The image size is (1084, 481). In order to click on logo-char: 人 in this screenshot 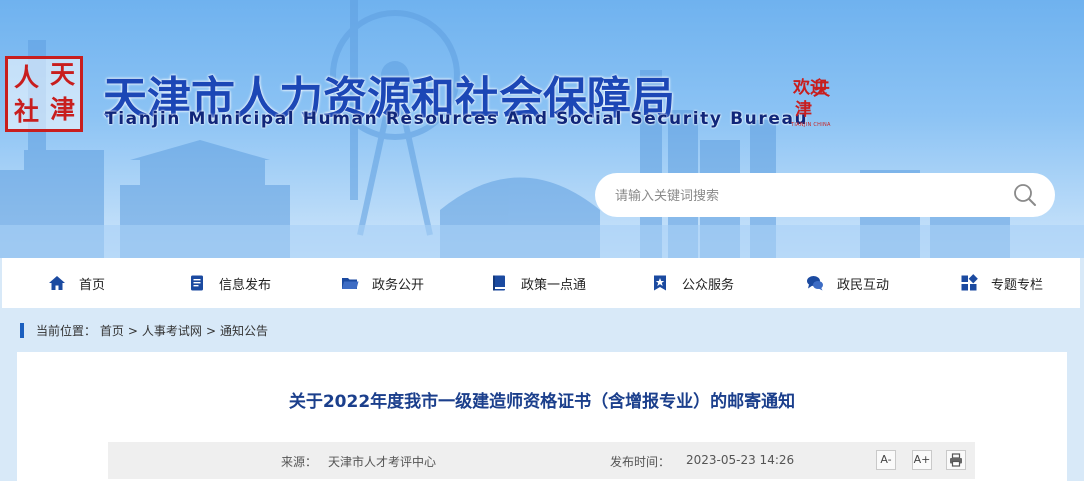, I will do `click(27, 77)`.